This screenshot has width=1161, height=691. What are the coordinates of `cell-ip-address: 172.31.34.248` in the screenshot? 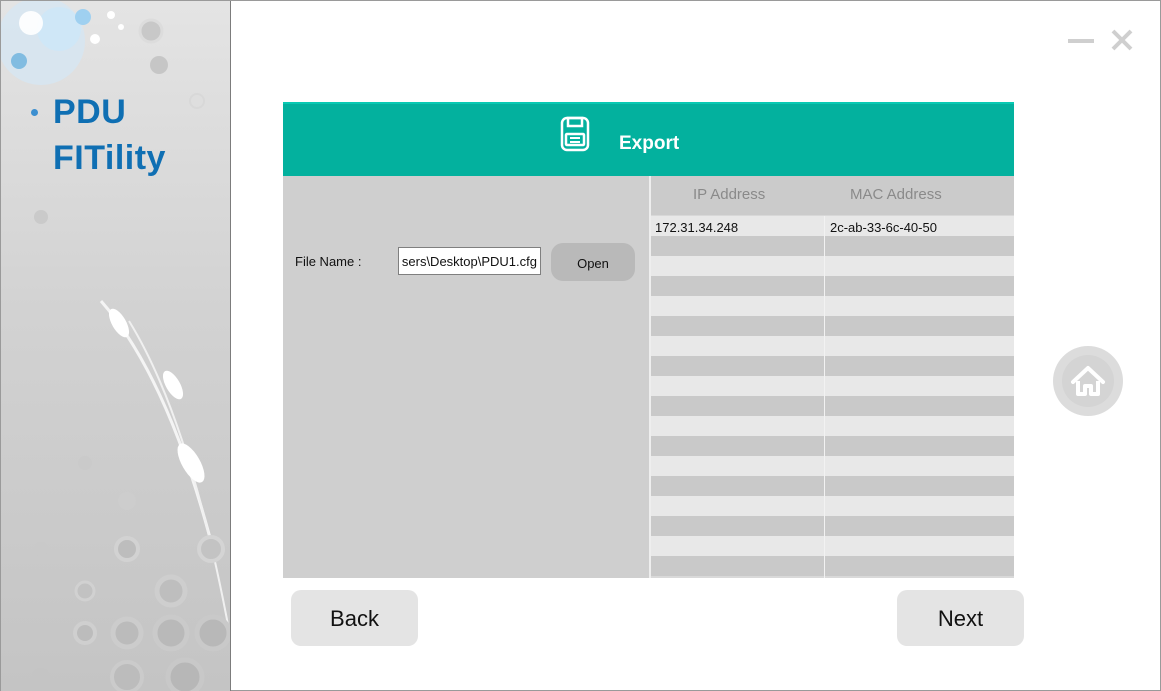 It's located at (697, 227).